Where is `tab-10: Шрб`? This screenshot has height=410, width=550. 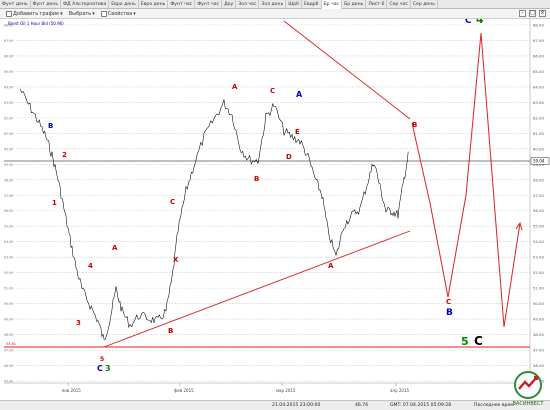
tab-10: Шрб is located at coordinates (294, 4).